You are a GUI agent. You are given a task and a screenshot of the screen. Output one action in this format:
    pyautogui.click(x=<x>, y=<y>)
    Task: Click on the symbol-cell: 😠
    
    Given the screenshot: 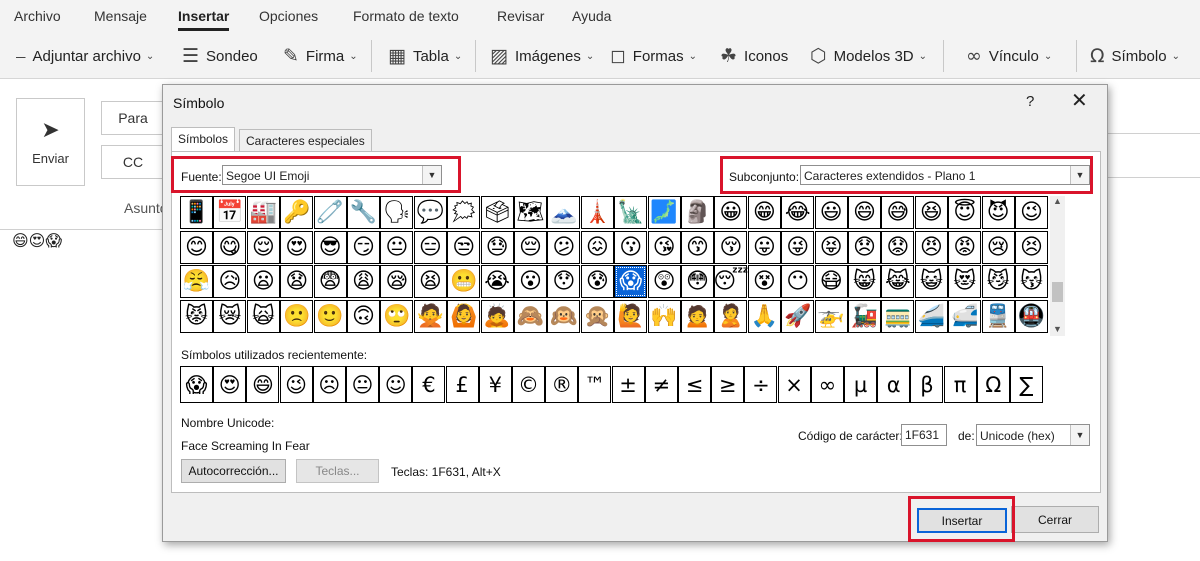 What is the action you would take?
    pyautogui.click(x=931, y=247)
    